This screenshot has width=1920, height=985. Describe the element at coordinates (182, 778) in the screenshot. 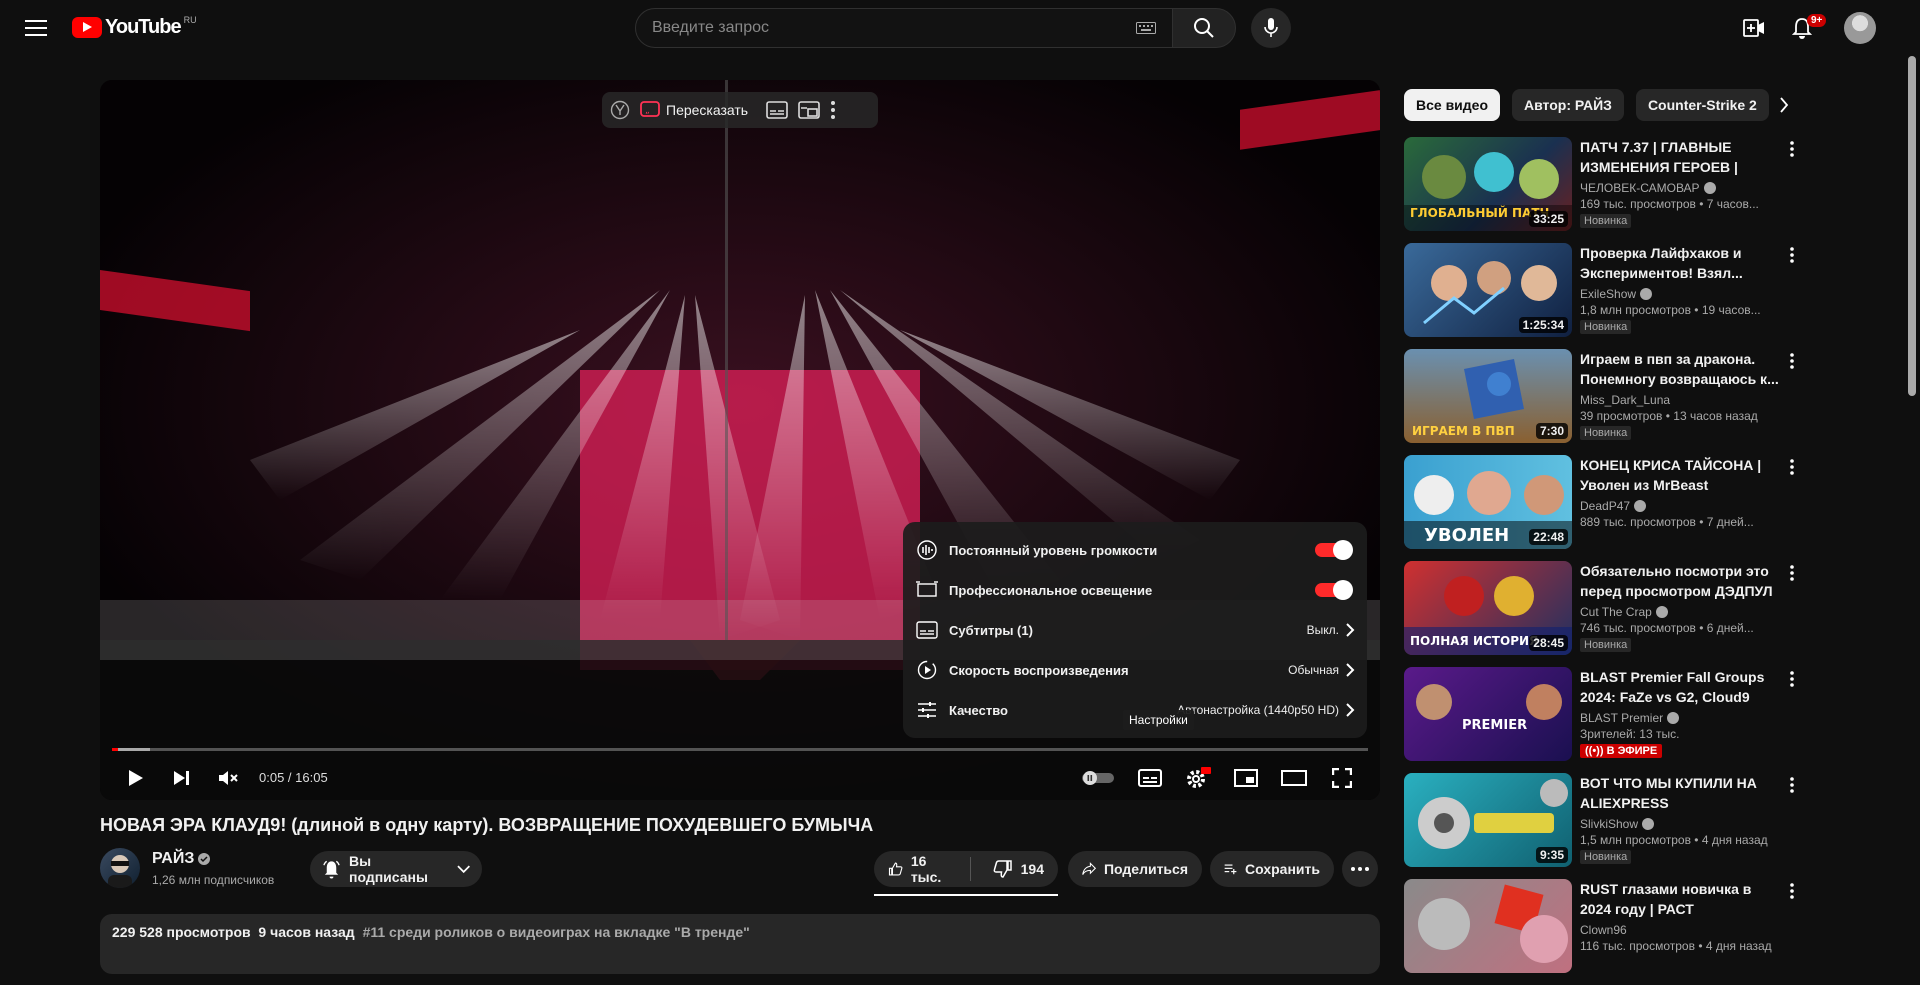

I see `next-button` at that location.